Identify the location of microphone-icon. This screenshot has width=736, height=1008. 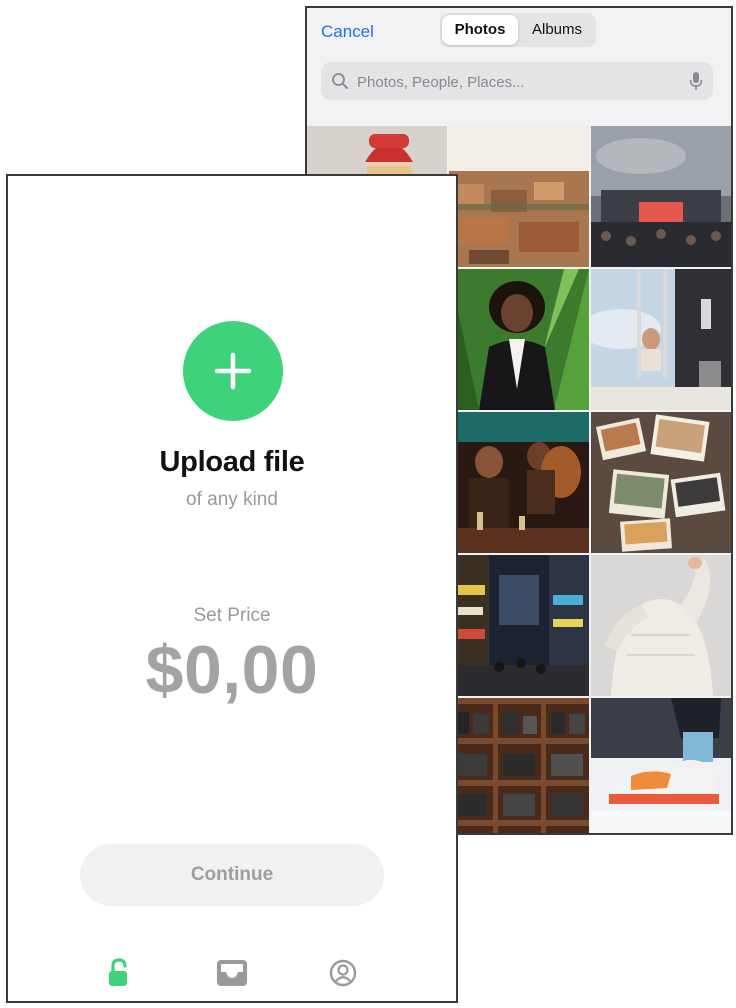
(696, 81).